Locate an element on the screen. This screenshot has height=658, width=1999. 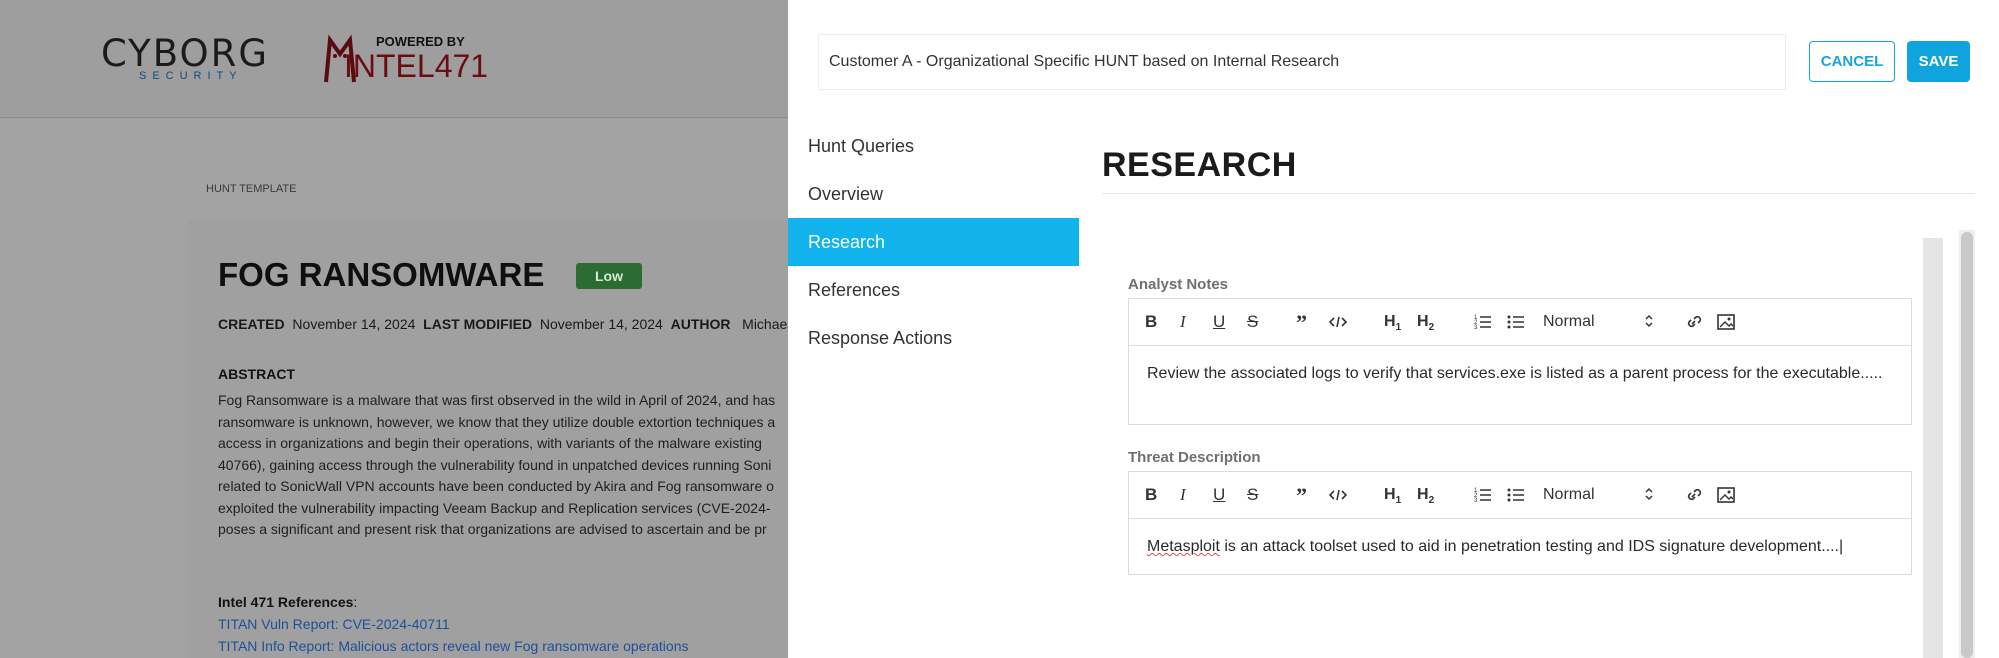
author-value: Michael M is located at coordinates (766, 324).